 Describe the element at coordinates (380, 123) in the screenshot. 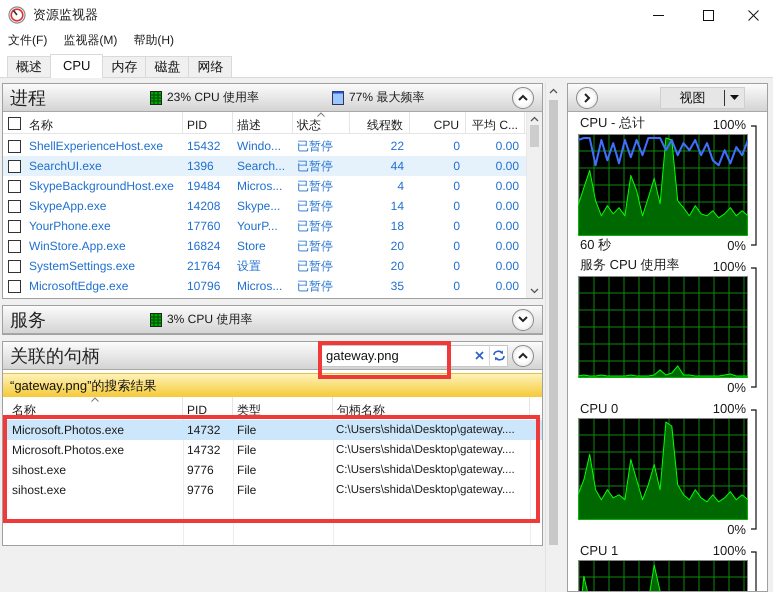

I see `column-header: 线程数` at that location.